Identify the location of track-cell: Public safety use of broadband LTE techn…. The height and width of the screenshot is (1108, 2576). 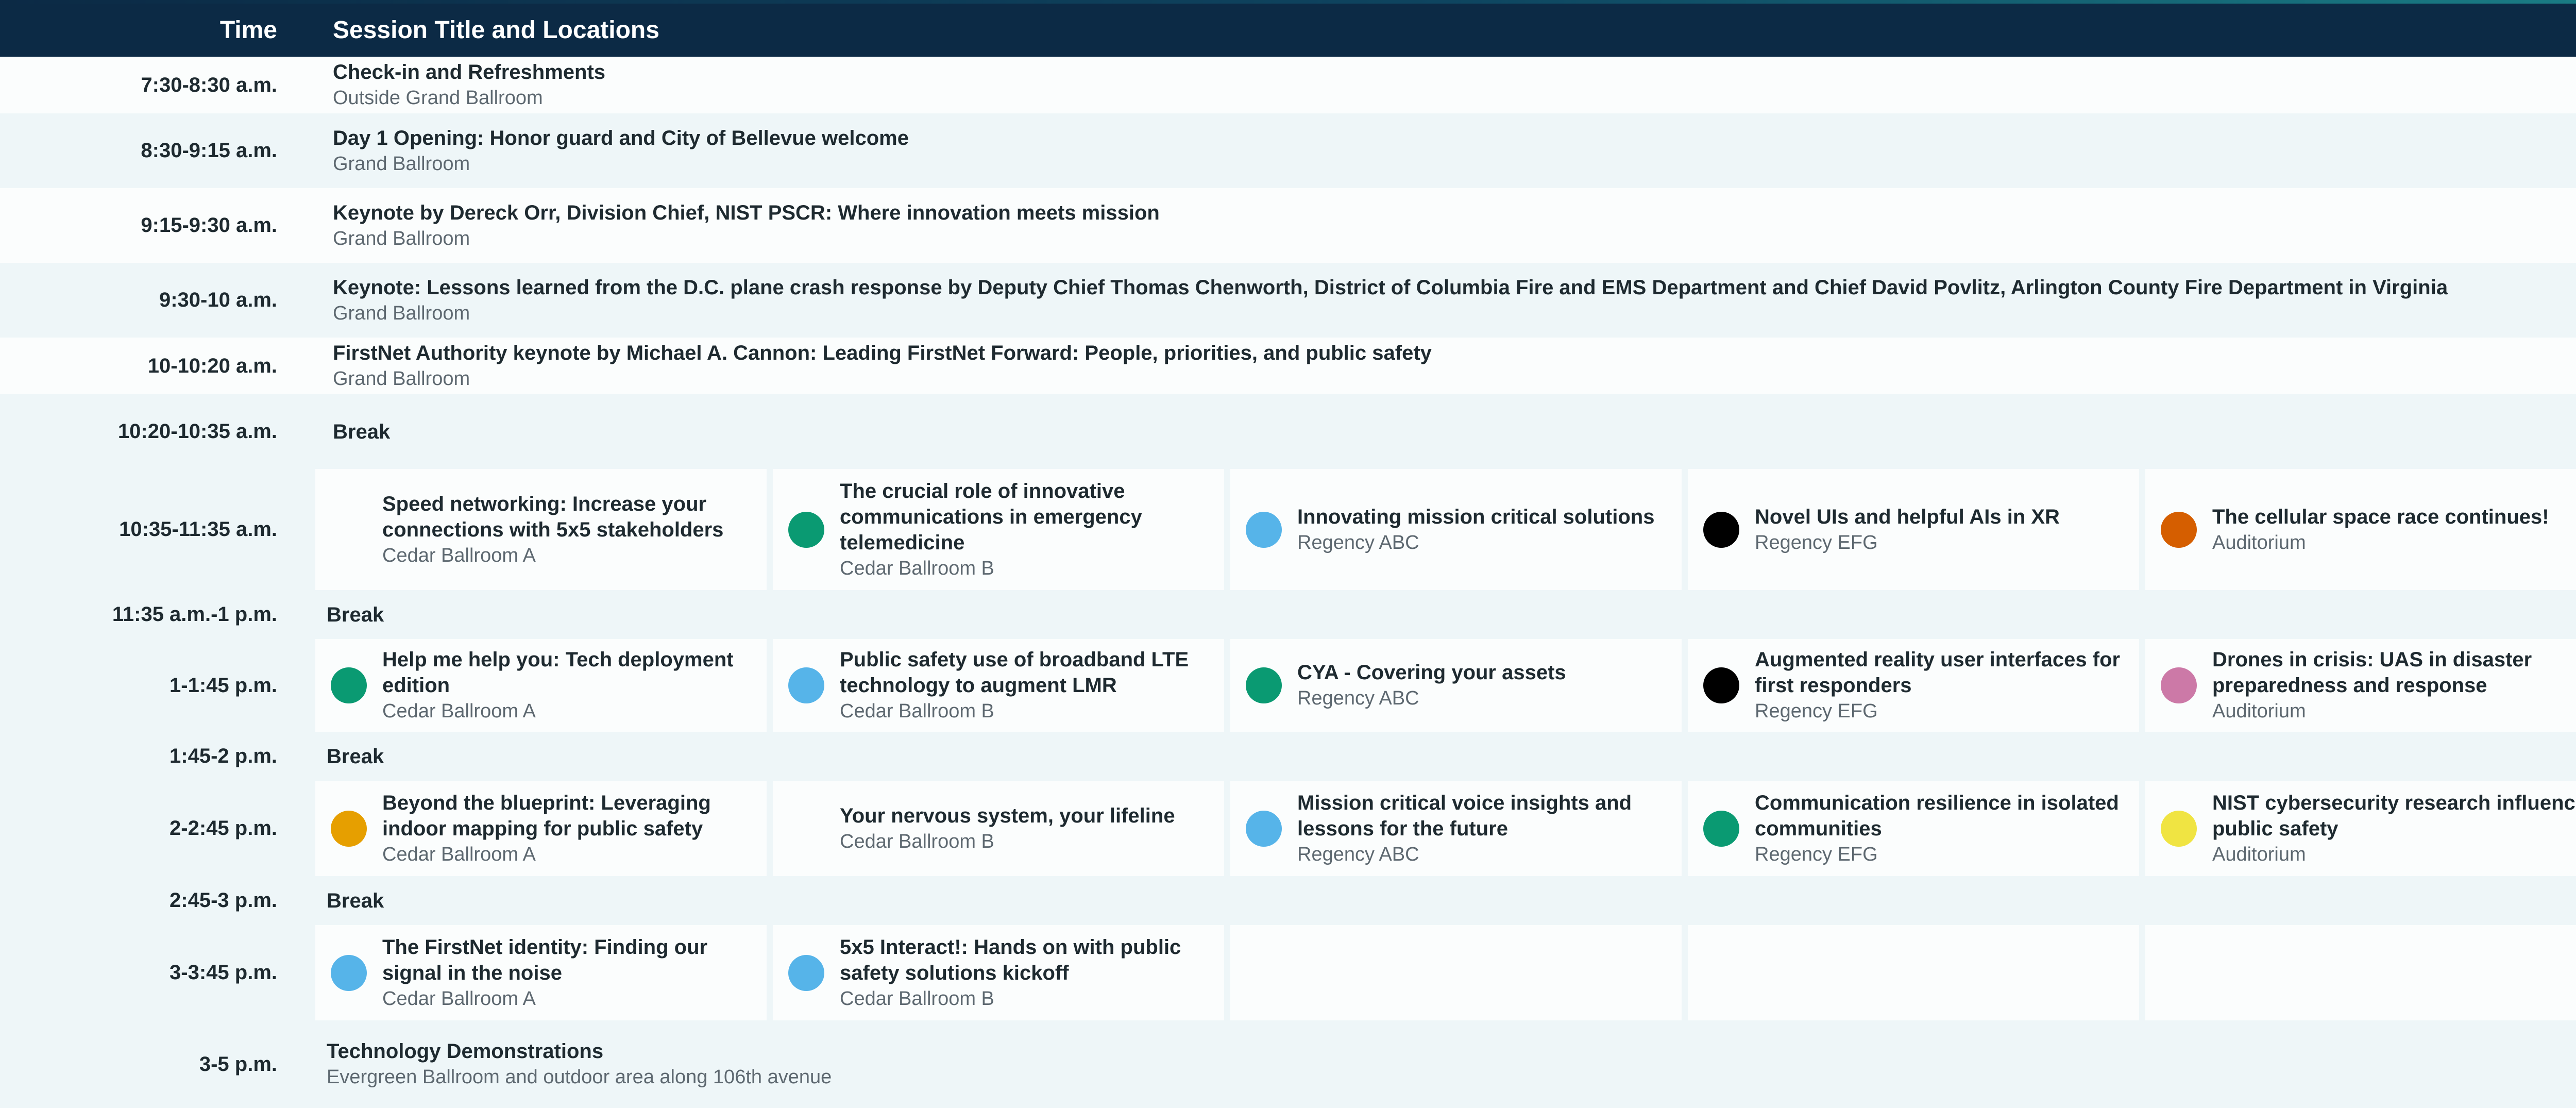
(998, 685).